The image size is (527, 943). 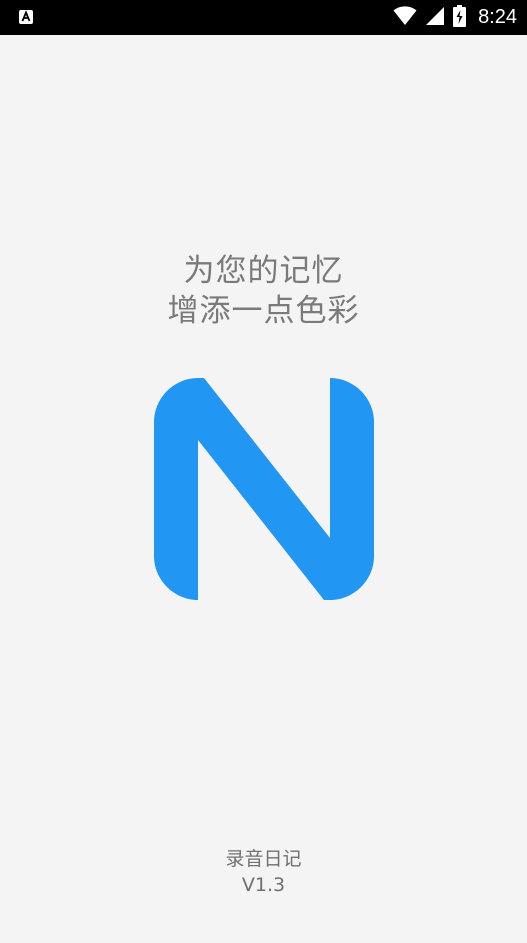 I want to click on tagline-line-2: 增添一点色彩, so click(x=263, y=311).